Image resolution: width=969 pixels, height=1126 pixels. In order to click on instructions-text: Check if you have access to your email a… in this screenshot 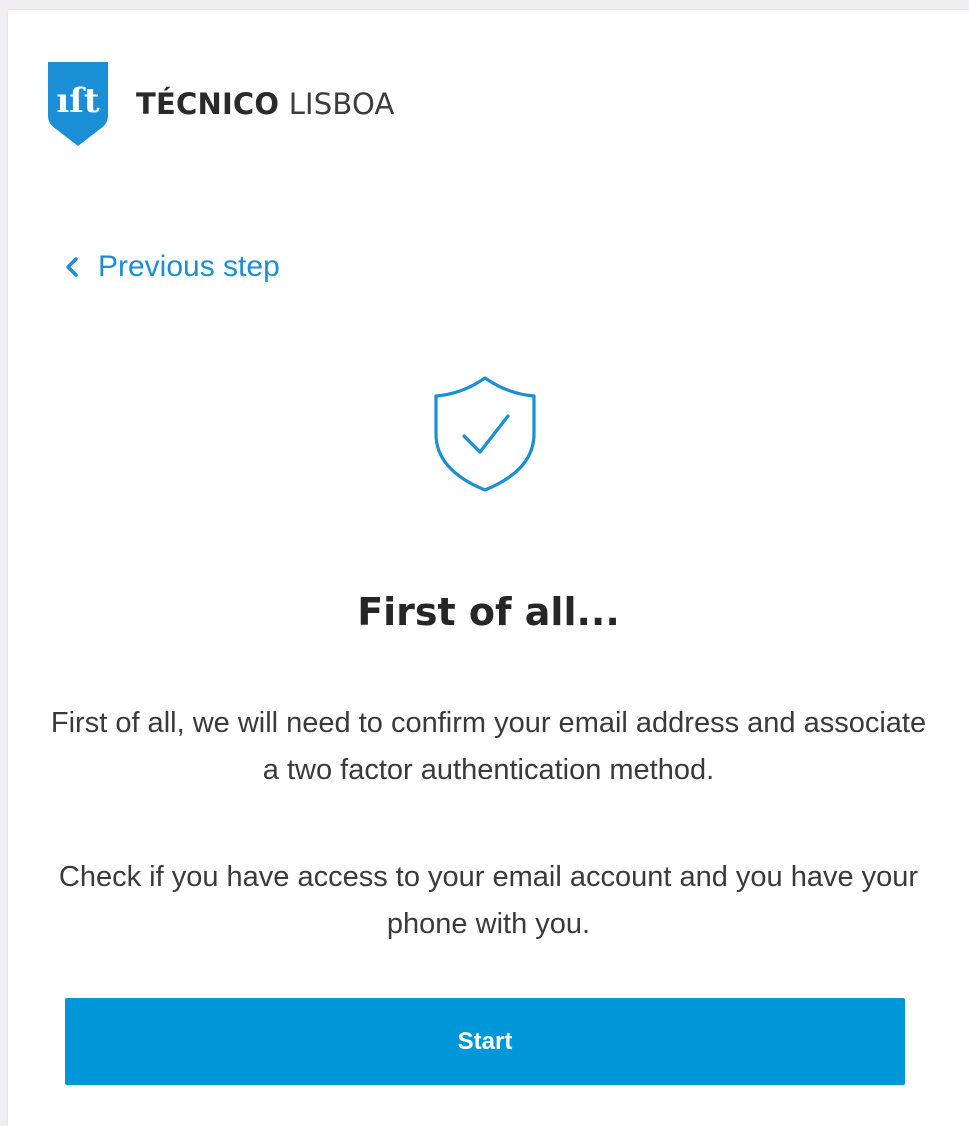, I will do `click(488, 900)`.